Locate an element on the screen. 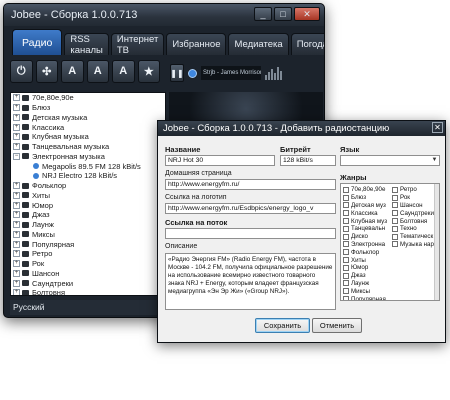 This screenshot has height=400, width=450. category-item: + Рок is located at coordinates (88, 264).